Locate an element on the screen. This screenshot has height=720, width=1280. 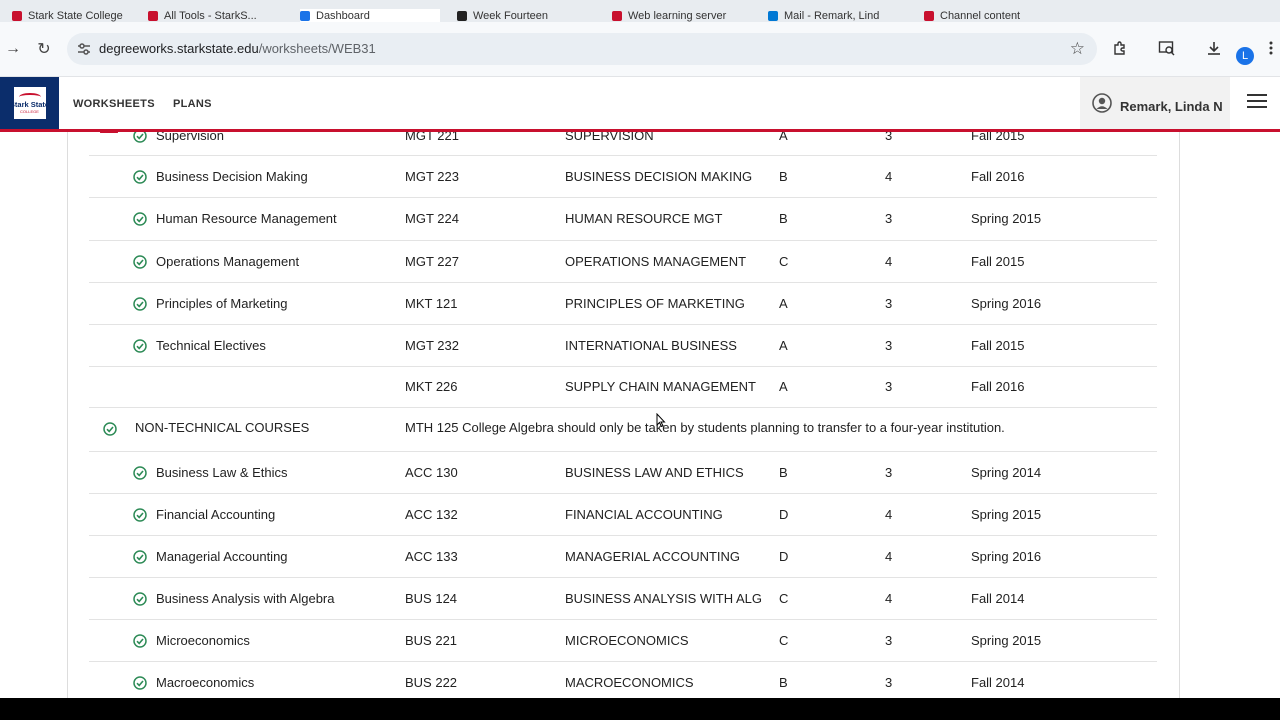
url-host: degreeworks.starkstate.edu is located at coordinates (179, 48).